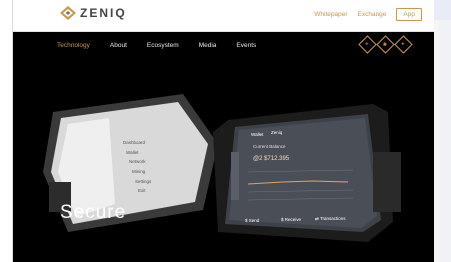 The image size is (451, 262). I want to click on right-edge-panel, so click(431, 131).